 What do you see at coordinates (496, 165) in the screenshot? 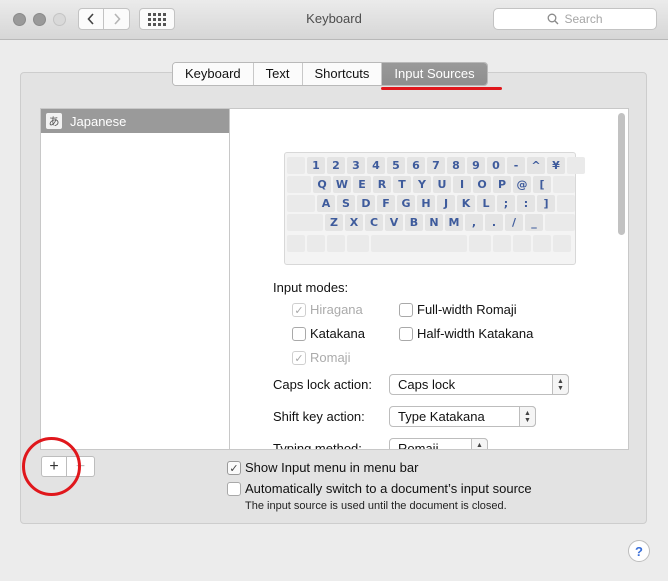
I see `key-cap: 0` at bounding box center [496, 165].